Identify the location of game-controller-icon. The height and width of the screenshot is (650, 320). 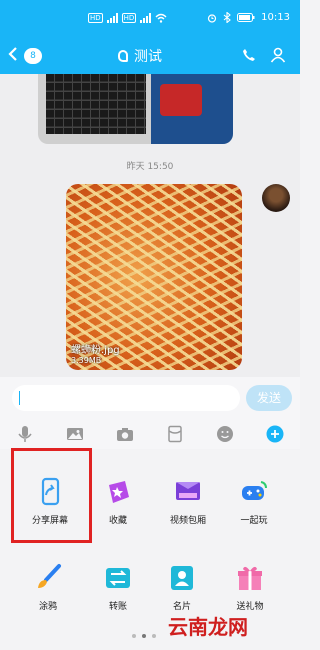
(254, 492).